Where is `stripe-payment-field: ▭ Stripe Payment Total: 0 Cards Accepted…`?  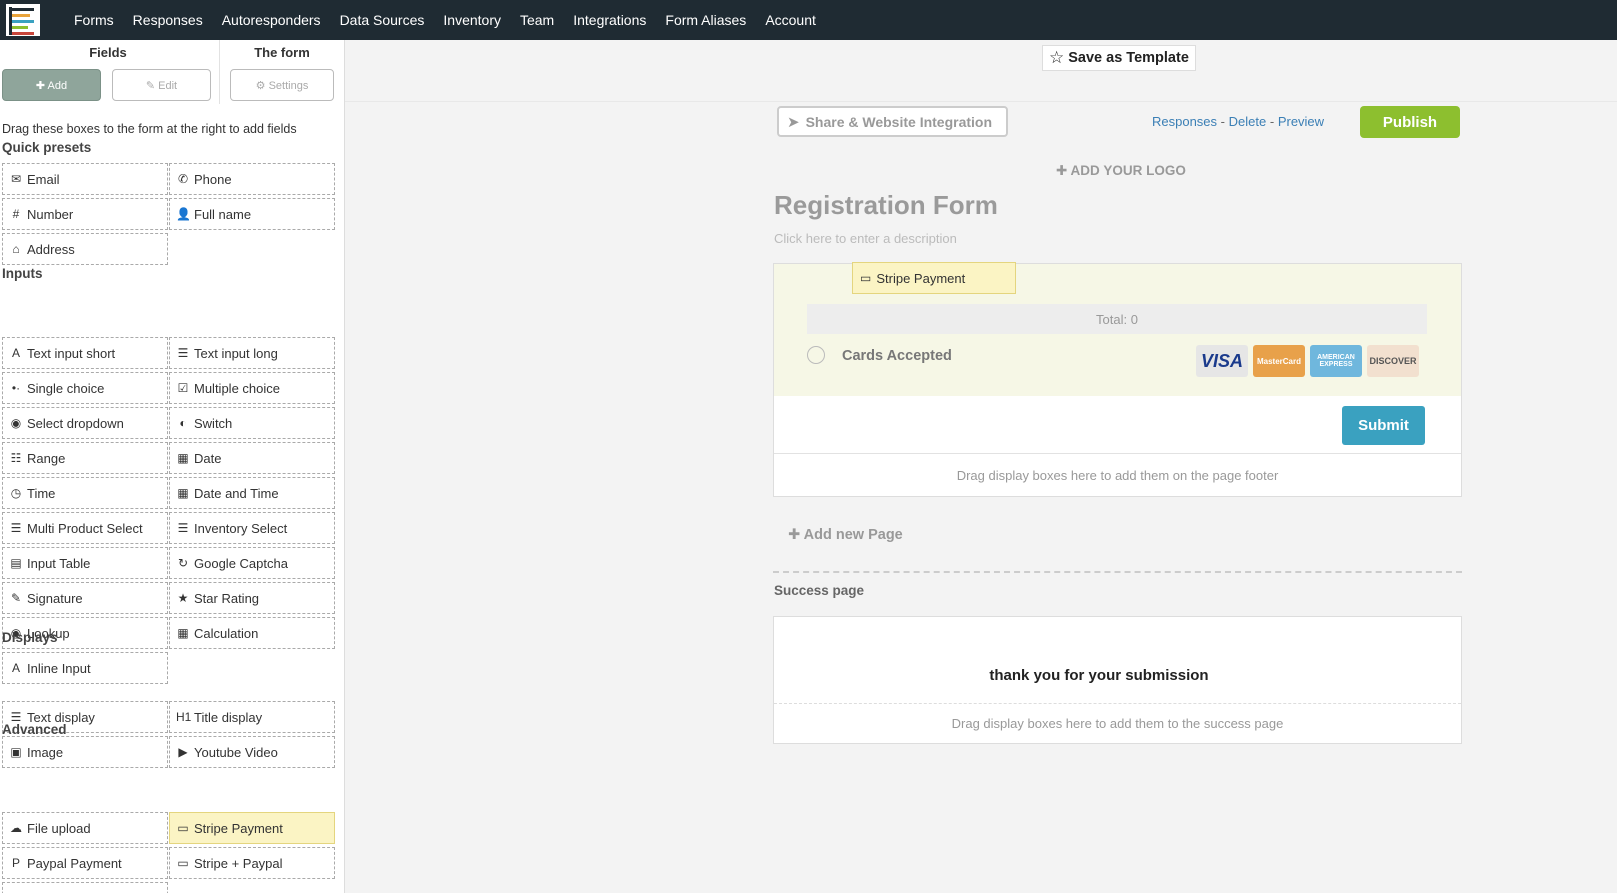
stripe-payment-field: ▭ Stripe Payment Total: 0 Cards Accepted… is located at coordinates (1117, 329).